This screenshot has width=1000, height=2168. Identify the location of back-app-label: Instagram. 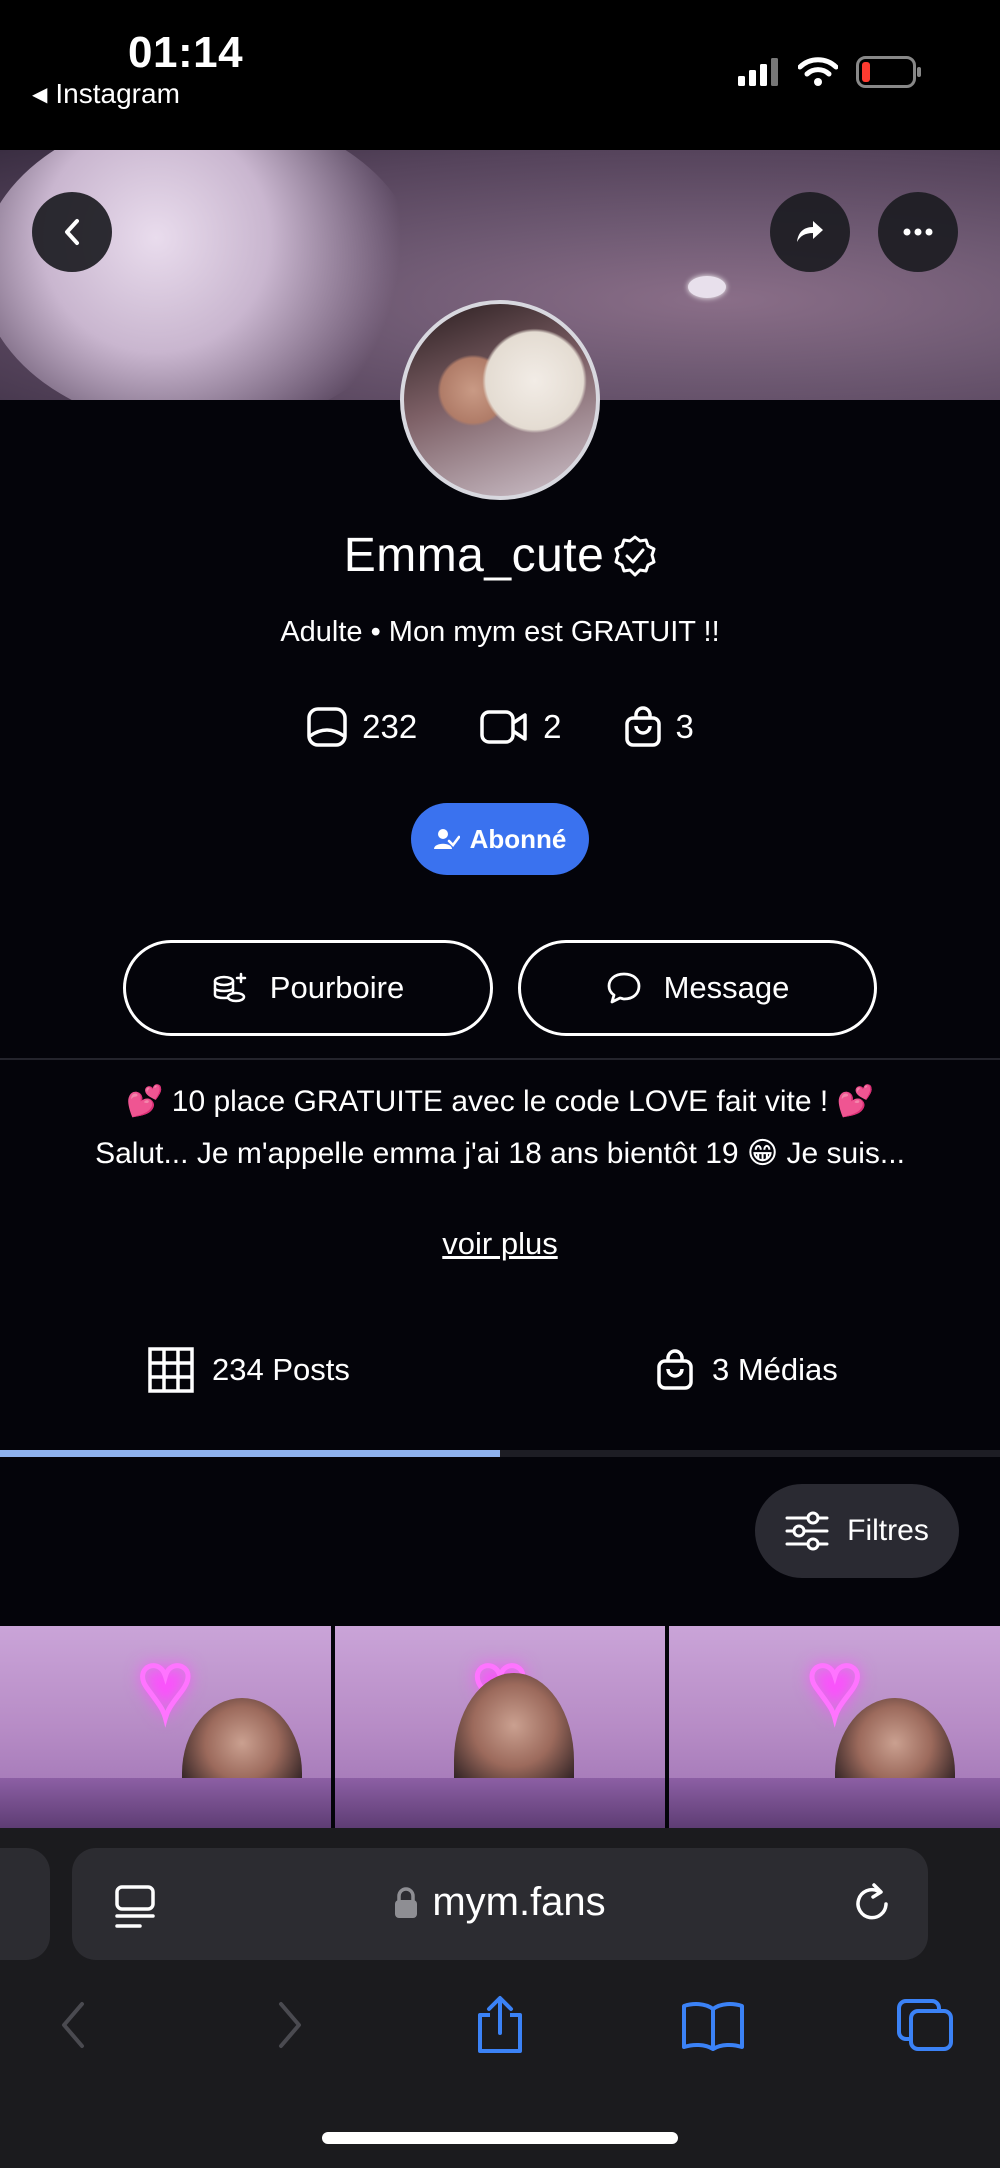
(117, 93).